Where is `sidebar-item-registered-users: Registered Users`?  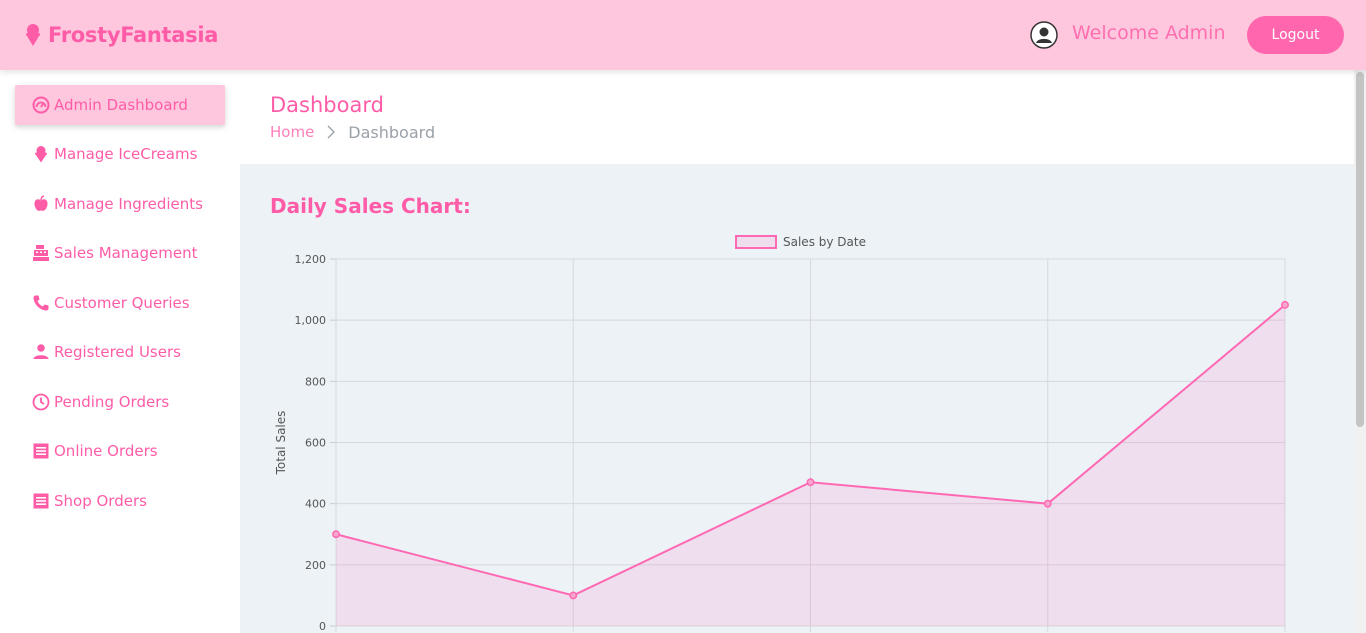 sidebar-item-registered-users: Registered Users is located at coordinates (120, 352).